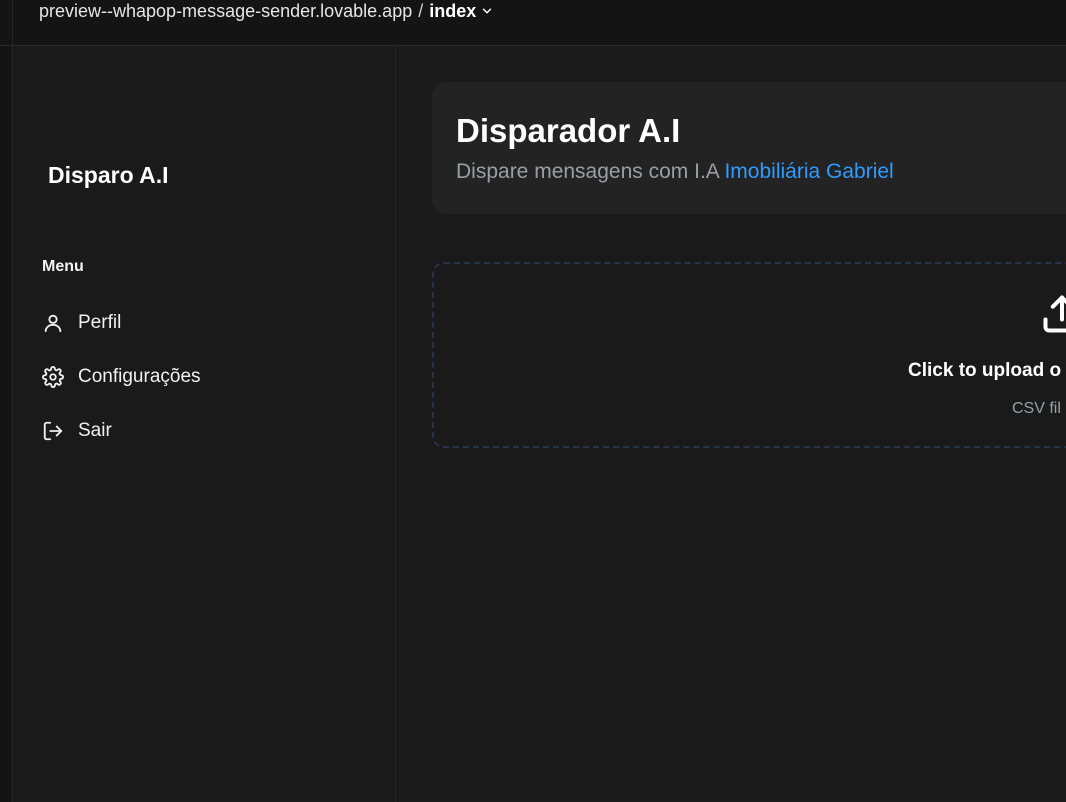 The height and width of the screenshot is (802, 1066). Describe the element at coordinates (1053, 316) in the screenshot. I see `upload-icon` at that location.